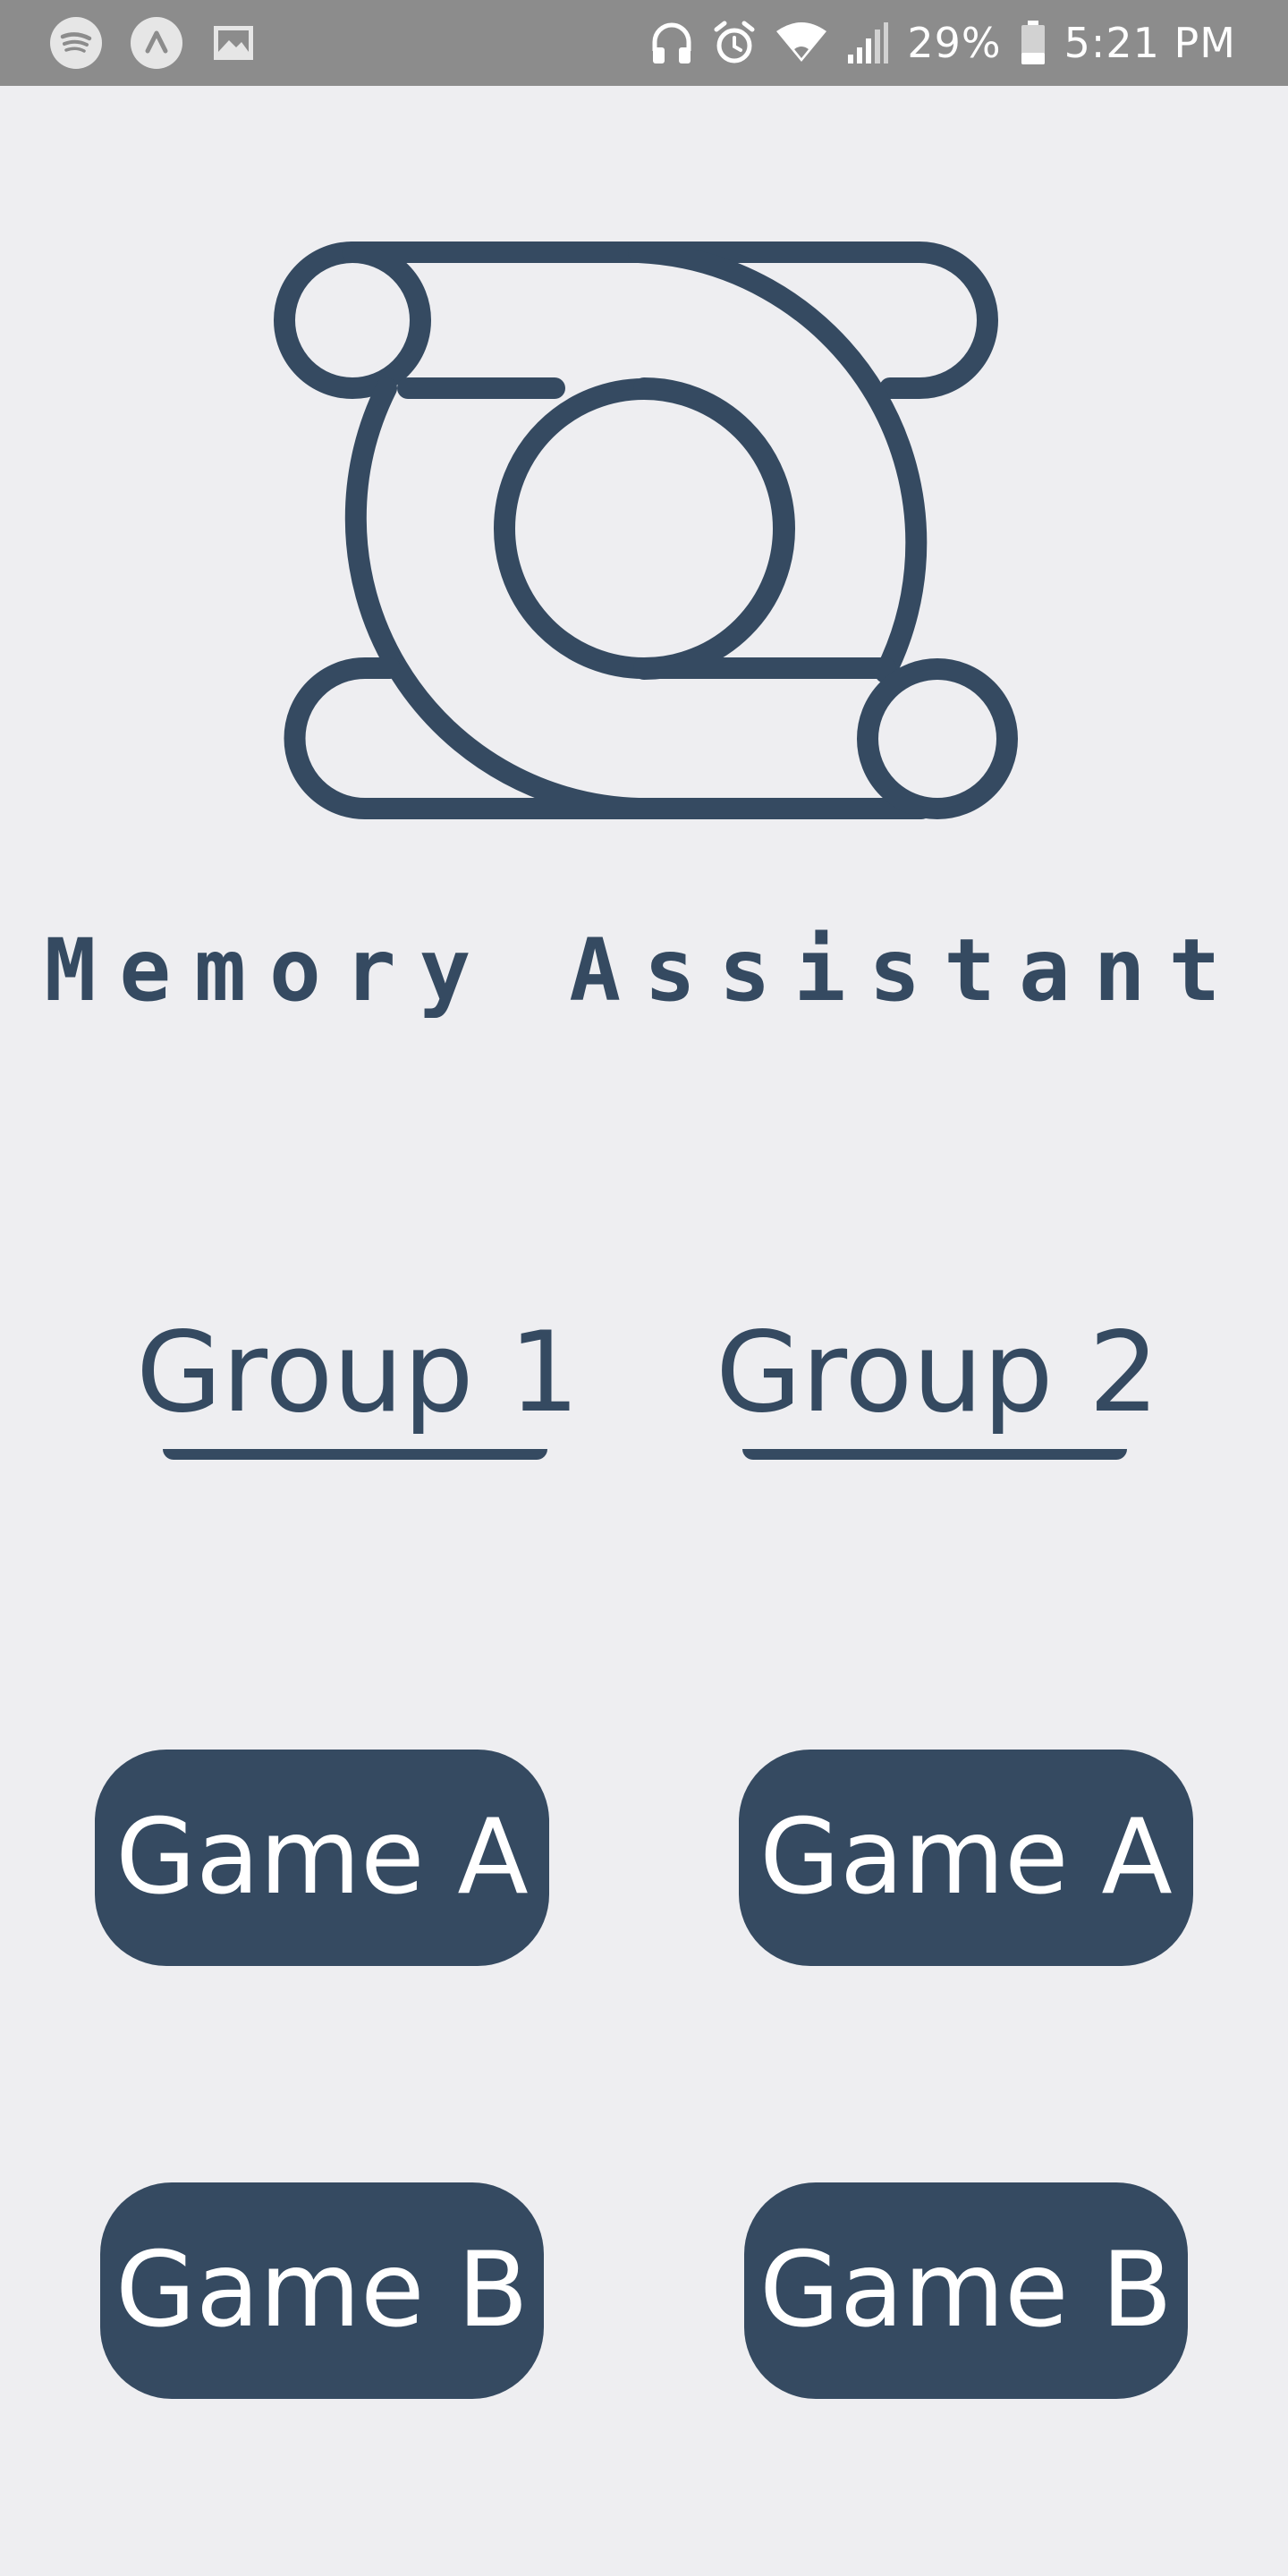 This screenshot has height=2576, width=1288. What do you see at coordinates (322, 1858) in the screenshot?
I see `group-1-game-a-button: Game A` at bounding box center [322, 1858].